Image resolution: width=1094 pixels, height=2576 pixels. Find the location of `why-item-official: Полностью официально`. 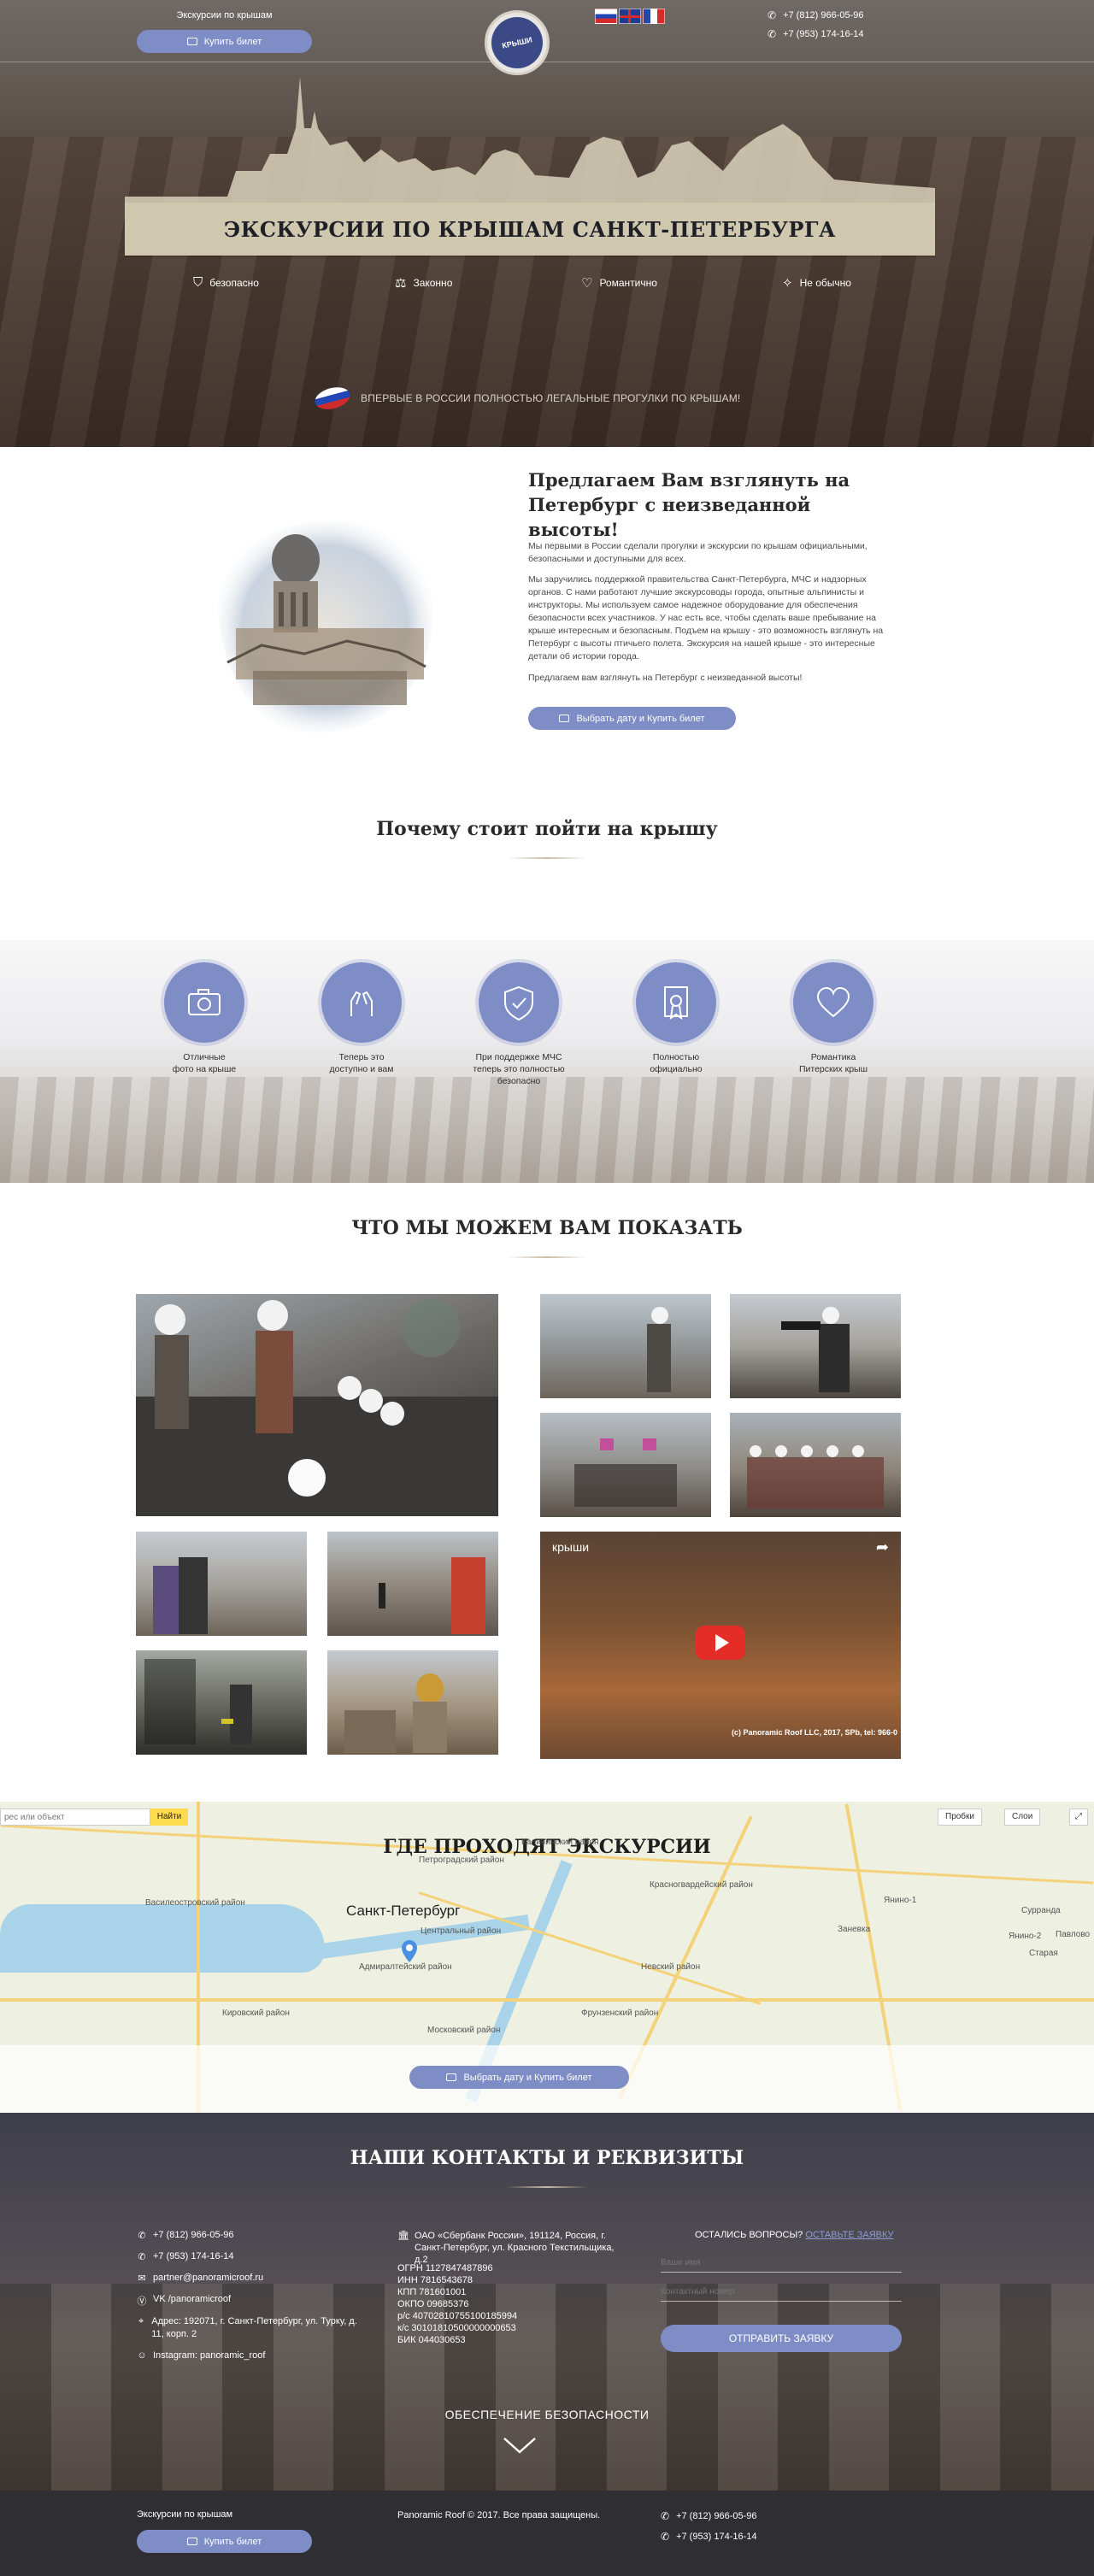

why-item-official: Полностью официально is located at coordinates (677, 1018).